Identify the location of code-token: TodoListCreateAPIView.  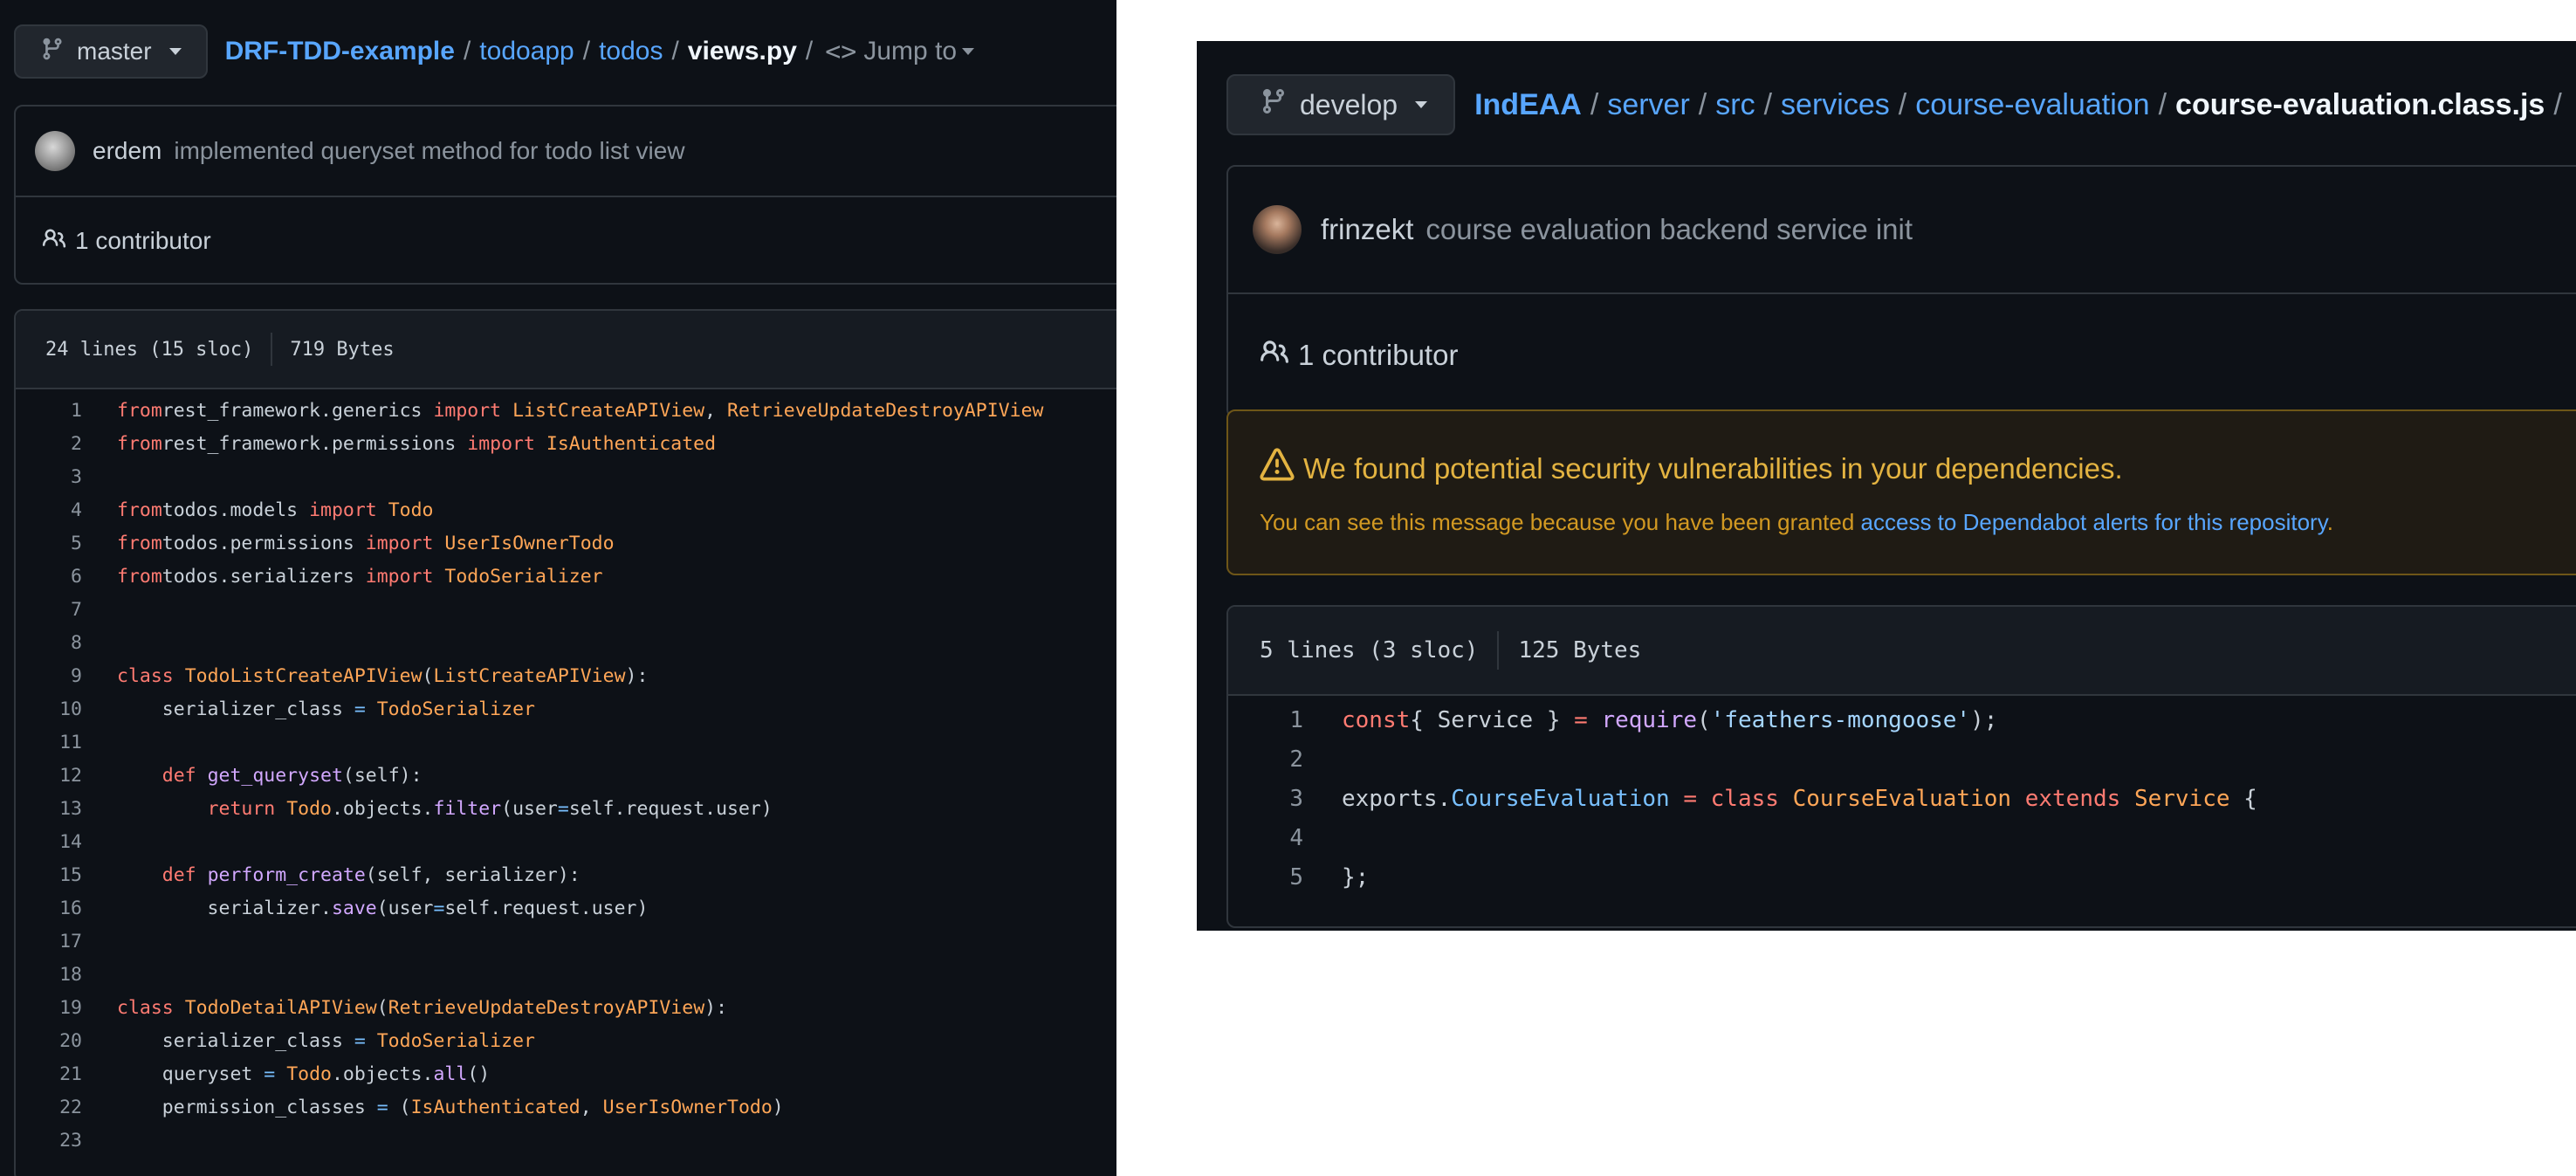
(303, 676).